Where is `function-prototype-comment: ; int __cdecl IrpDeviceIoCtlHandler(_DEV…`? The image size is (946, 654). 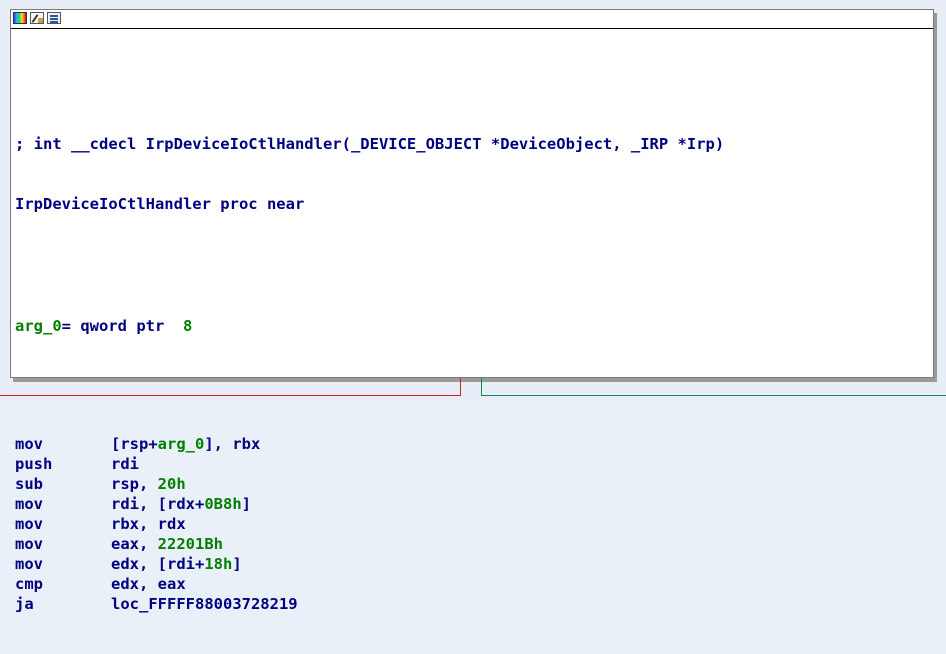 function-prototype-comment: ; int __cdecl IrpDeviceIoCtlHandler(_DEV… is located at coordinates (370, 144).